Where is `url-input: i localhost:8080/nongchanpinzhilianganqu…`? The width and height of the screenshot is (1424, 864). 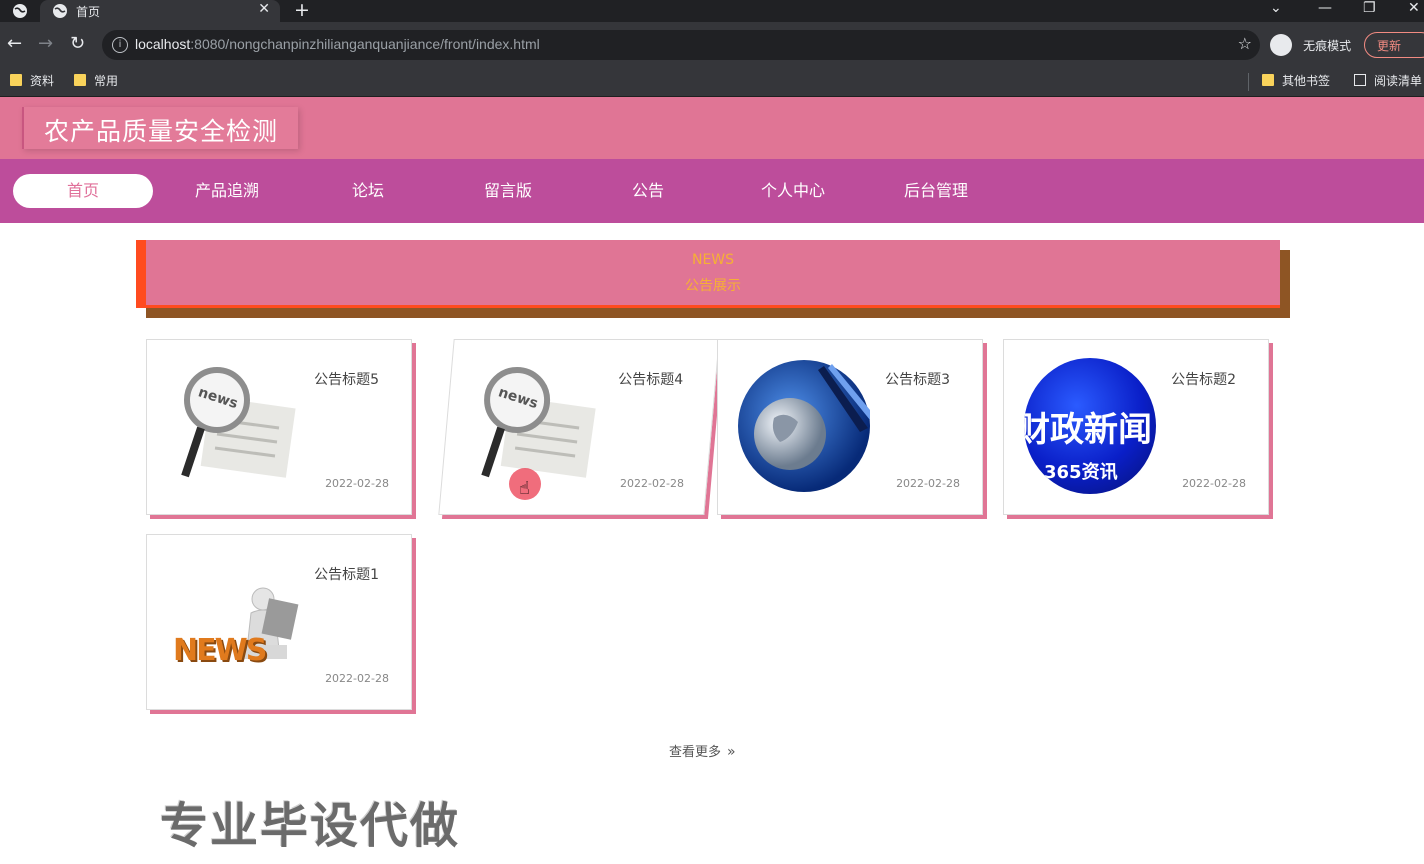
url-input: i localhost:8080/nongchanpinzhilianganqu… is located at coordinates (681, 45).